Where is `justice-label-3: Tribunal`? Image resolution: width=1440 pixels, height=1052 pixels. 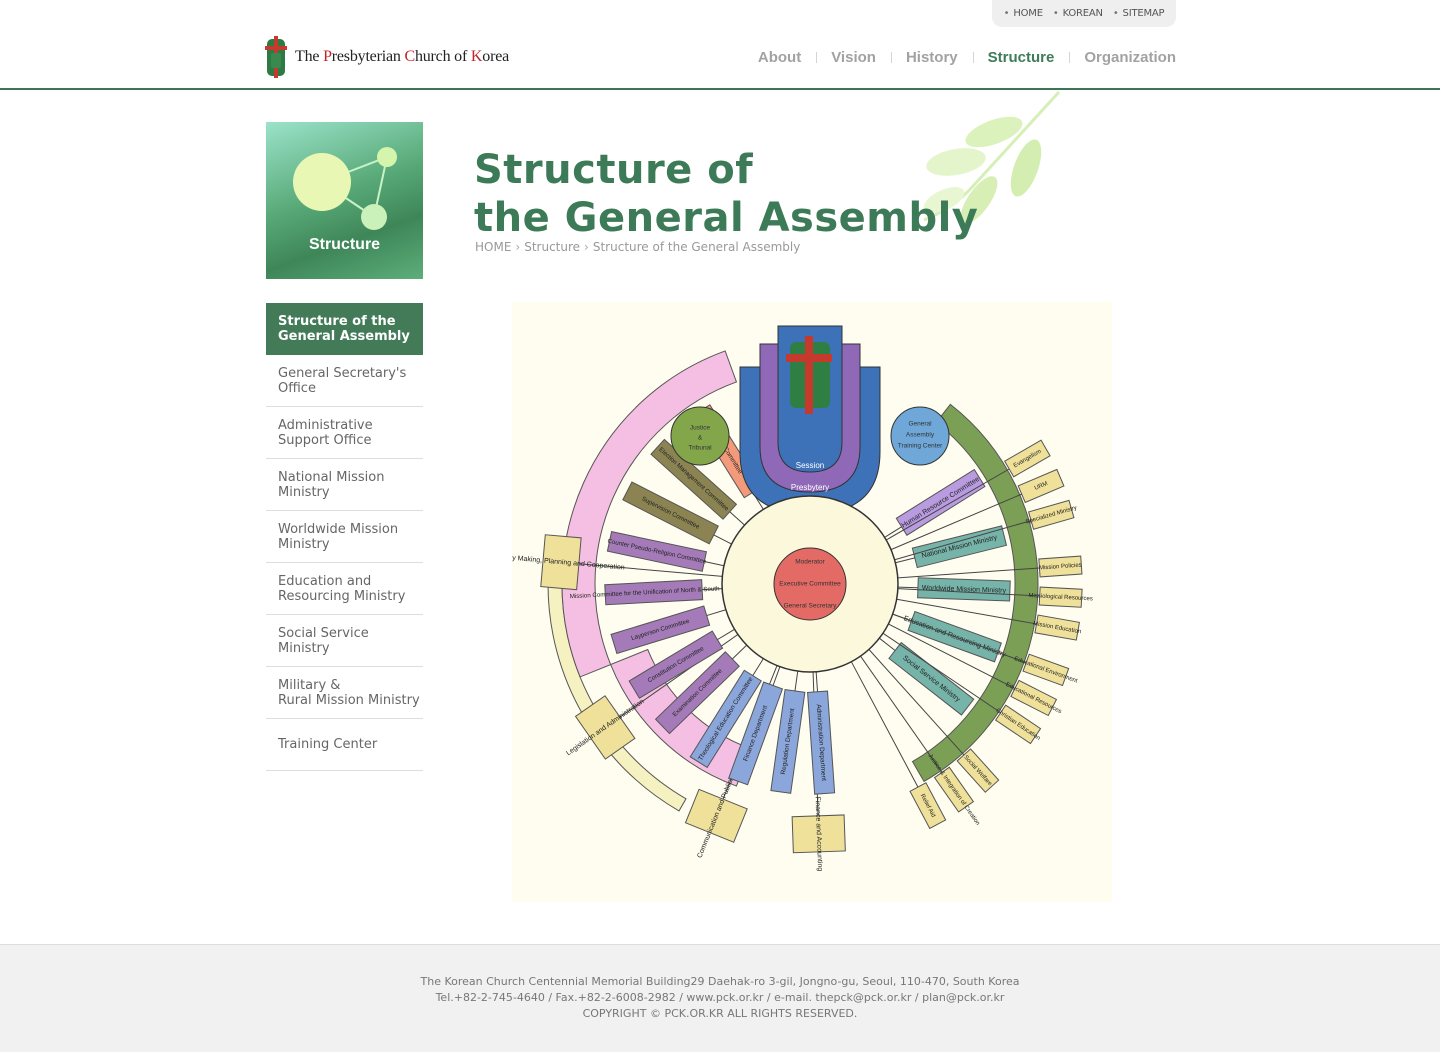 justice-label-3: Tribunal is located at coordinates (700, 448).